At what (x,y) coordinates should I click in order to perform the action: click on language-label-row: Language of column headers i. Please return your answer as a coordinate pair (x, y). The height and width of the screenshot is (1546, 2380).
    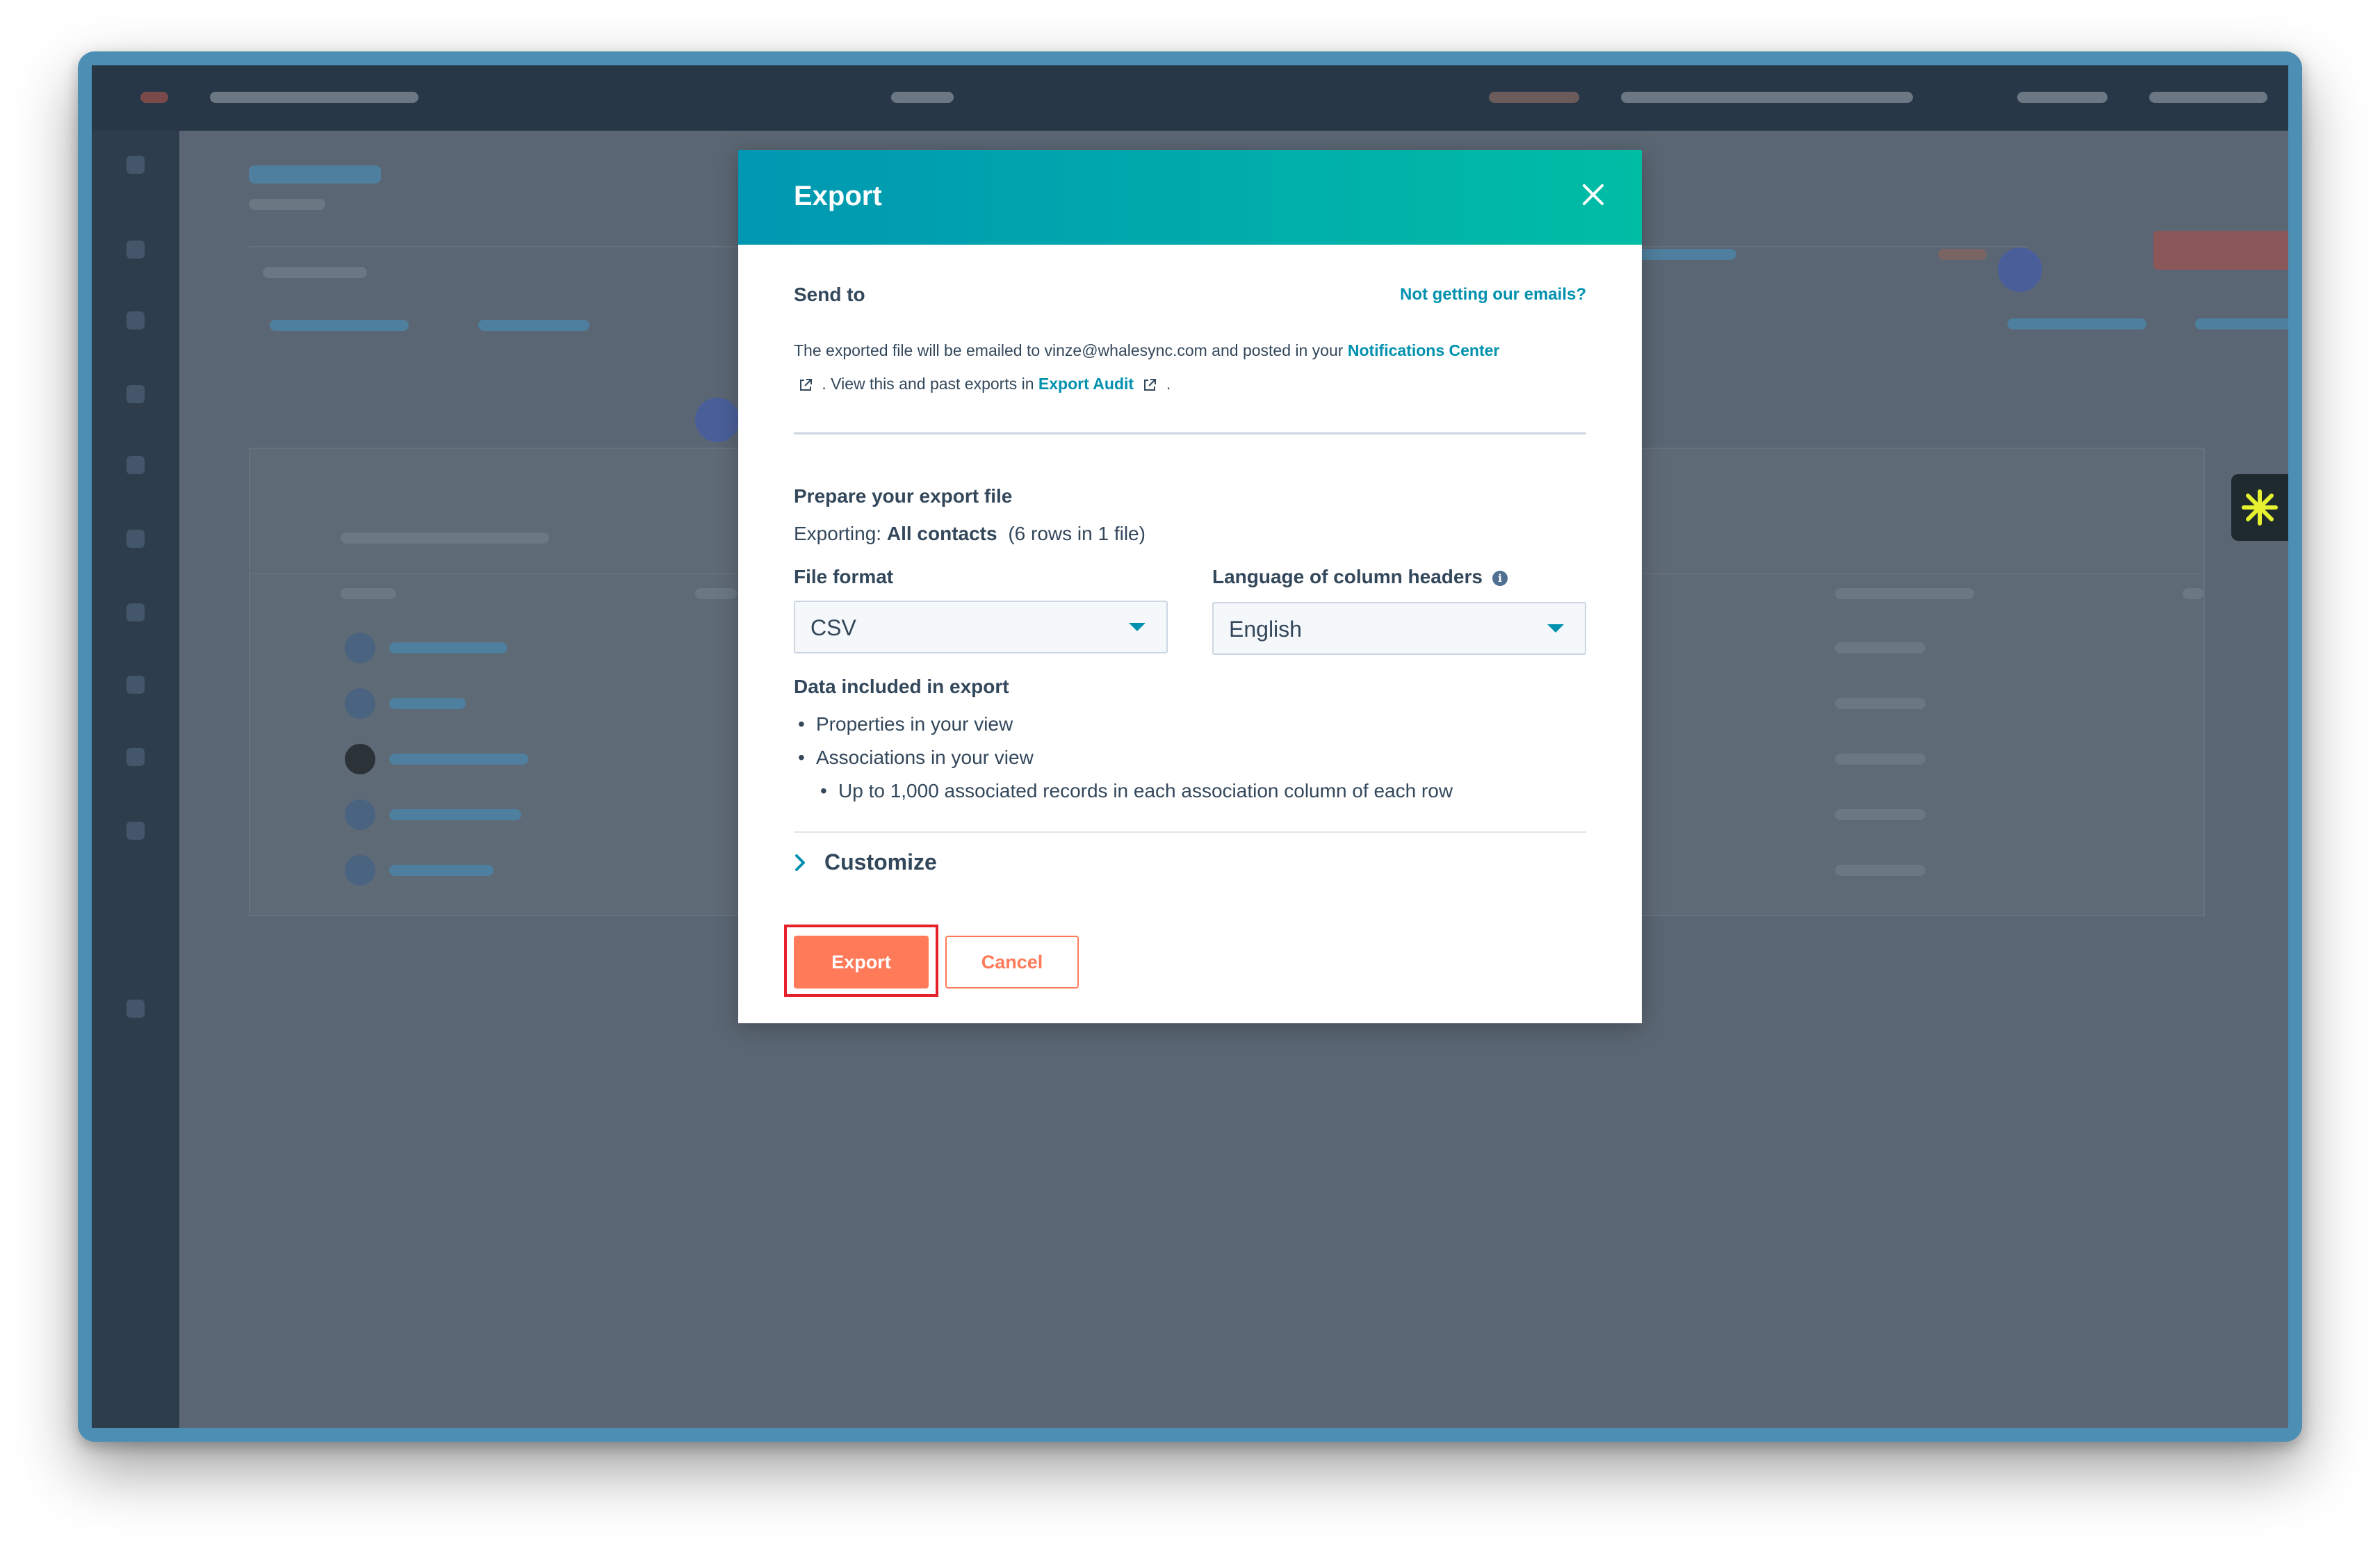
    Looking at the image, I should click on (1360, 577).